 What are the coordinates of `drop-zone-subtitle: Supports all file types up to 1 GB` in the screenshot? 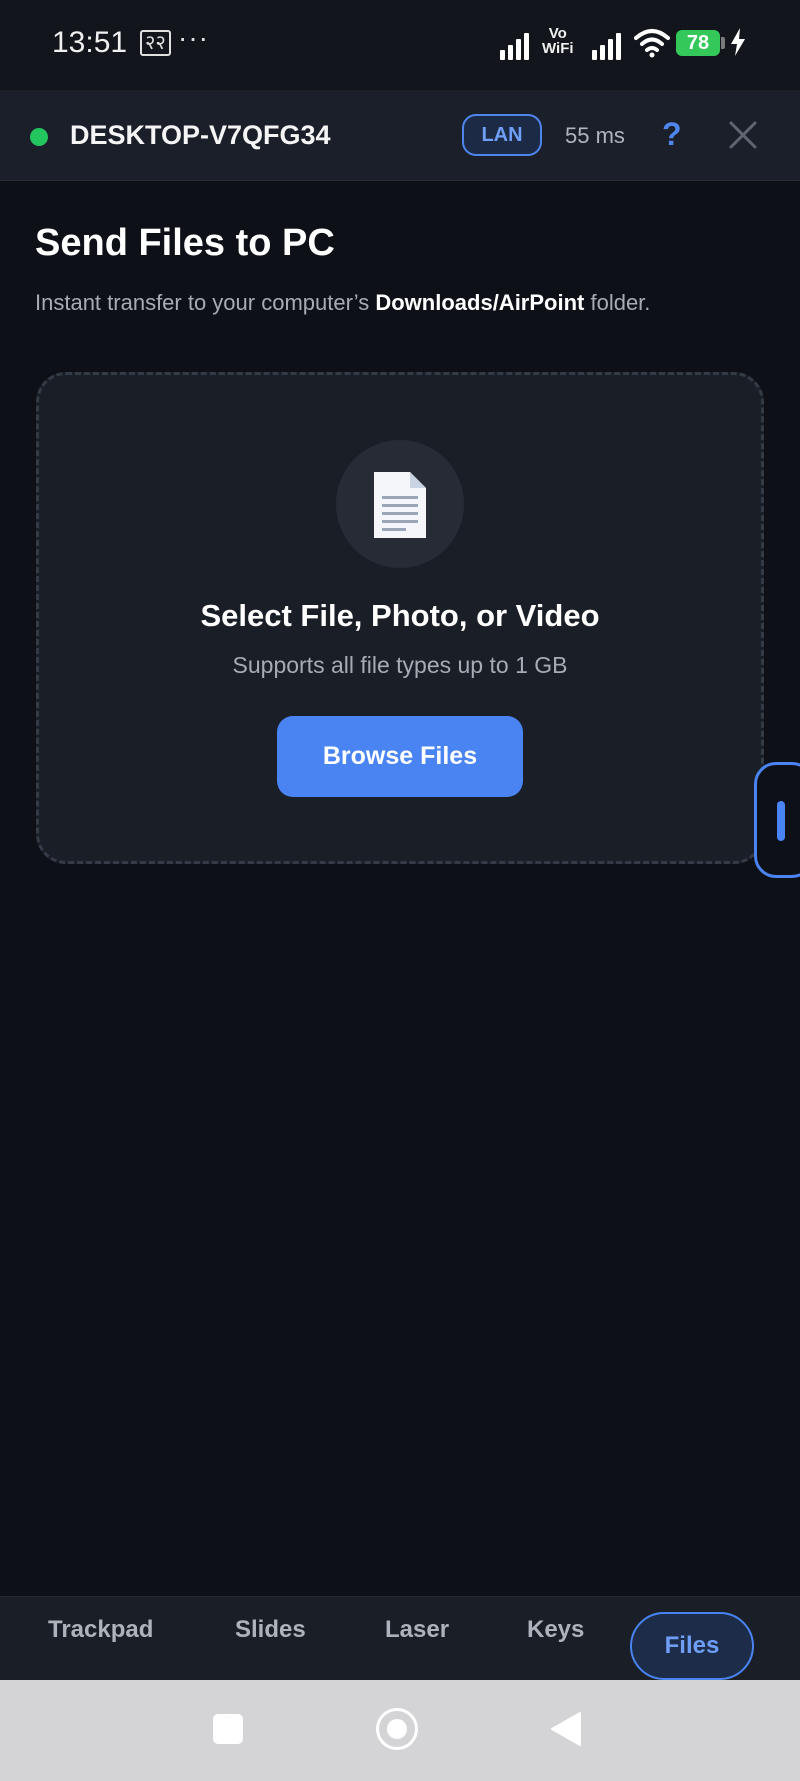 It's located at (400, 665).